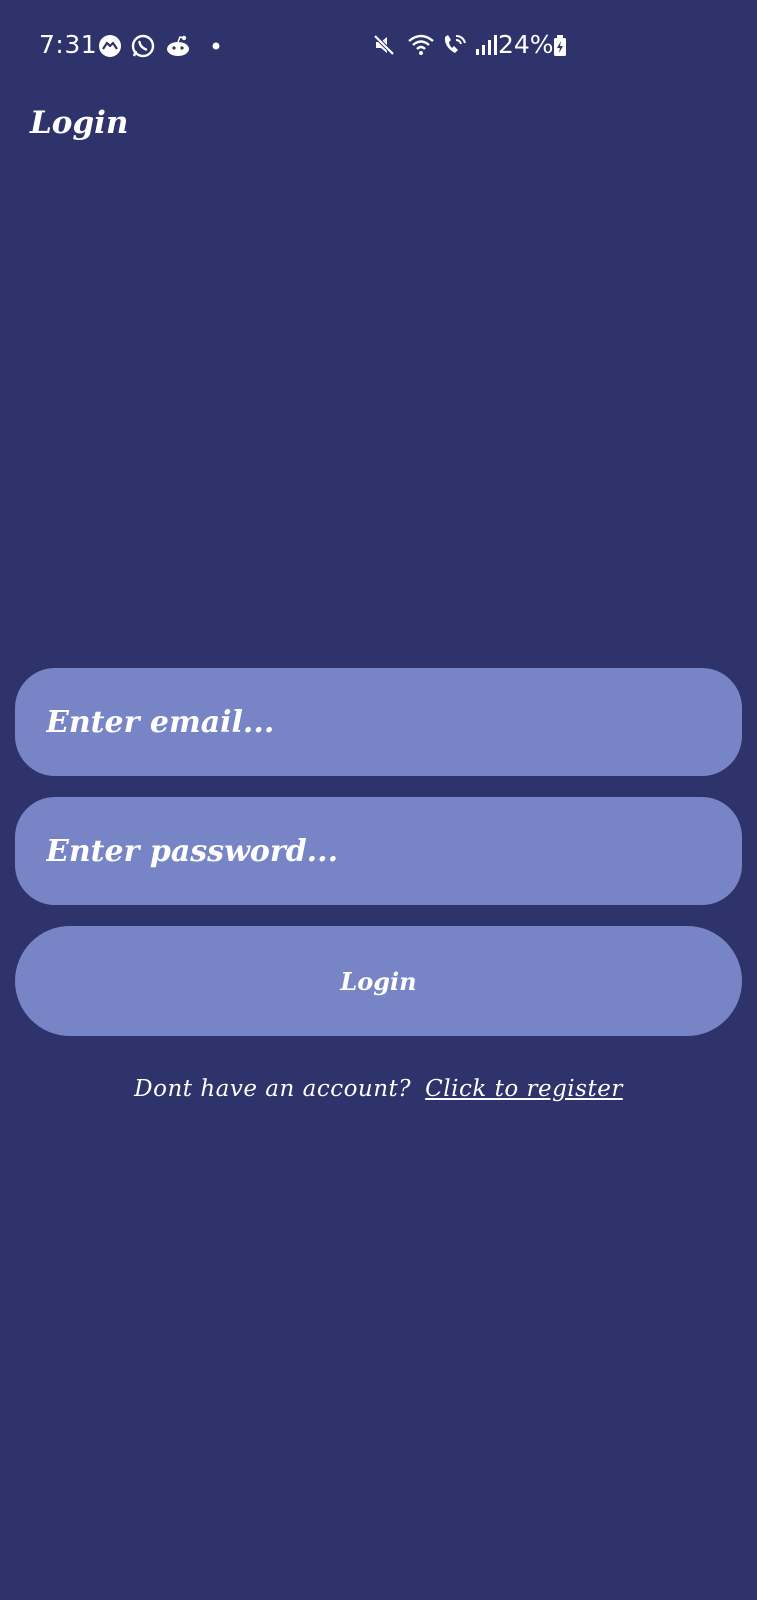  I want to click on login-button-label: Login, so click(378, 981).